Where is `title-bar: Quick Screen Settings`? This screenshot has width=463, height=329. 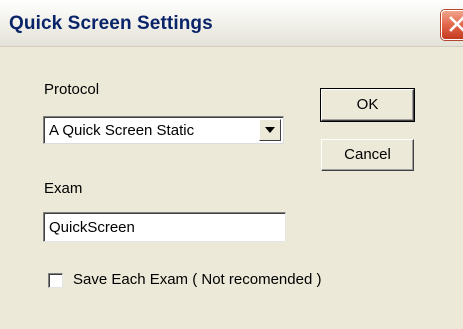
title-bar: Quick Screen Settings is located at coordinates (231, 23).